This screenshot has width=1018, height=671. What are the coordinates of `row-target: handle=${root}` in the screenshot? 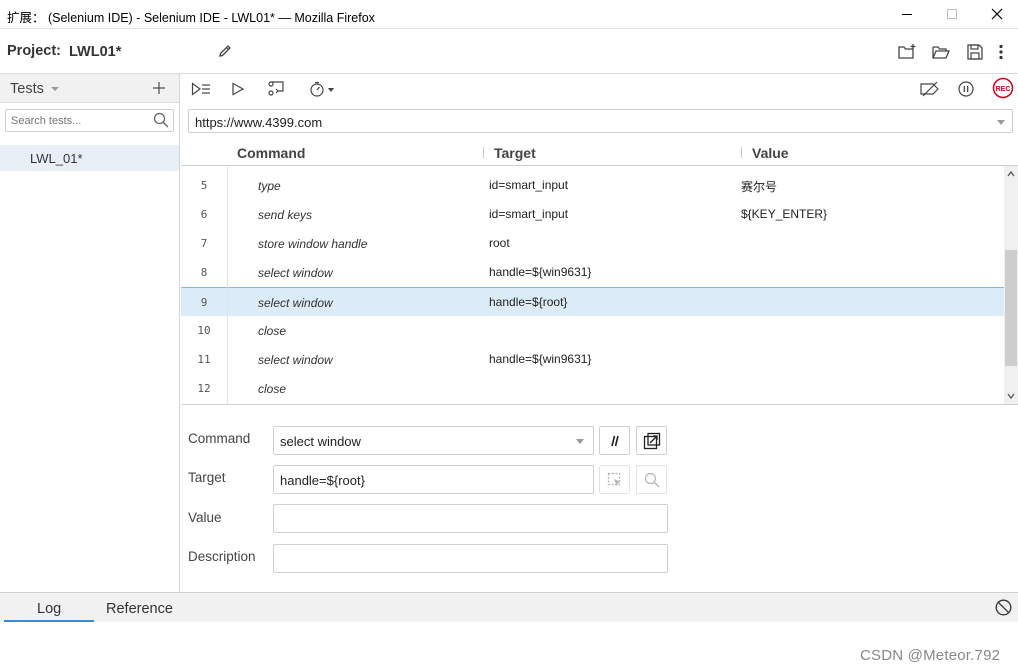 It's located at (528, 302).